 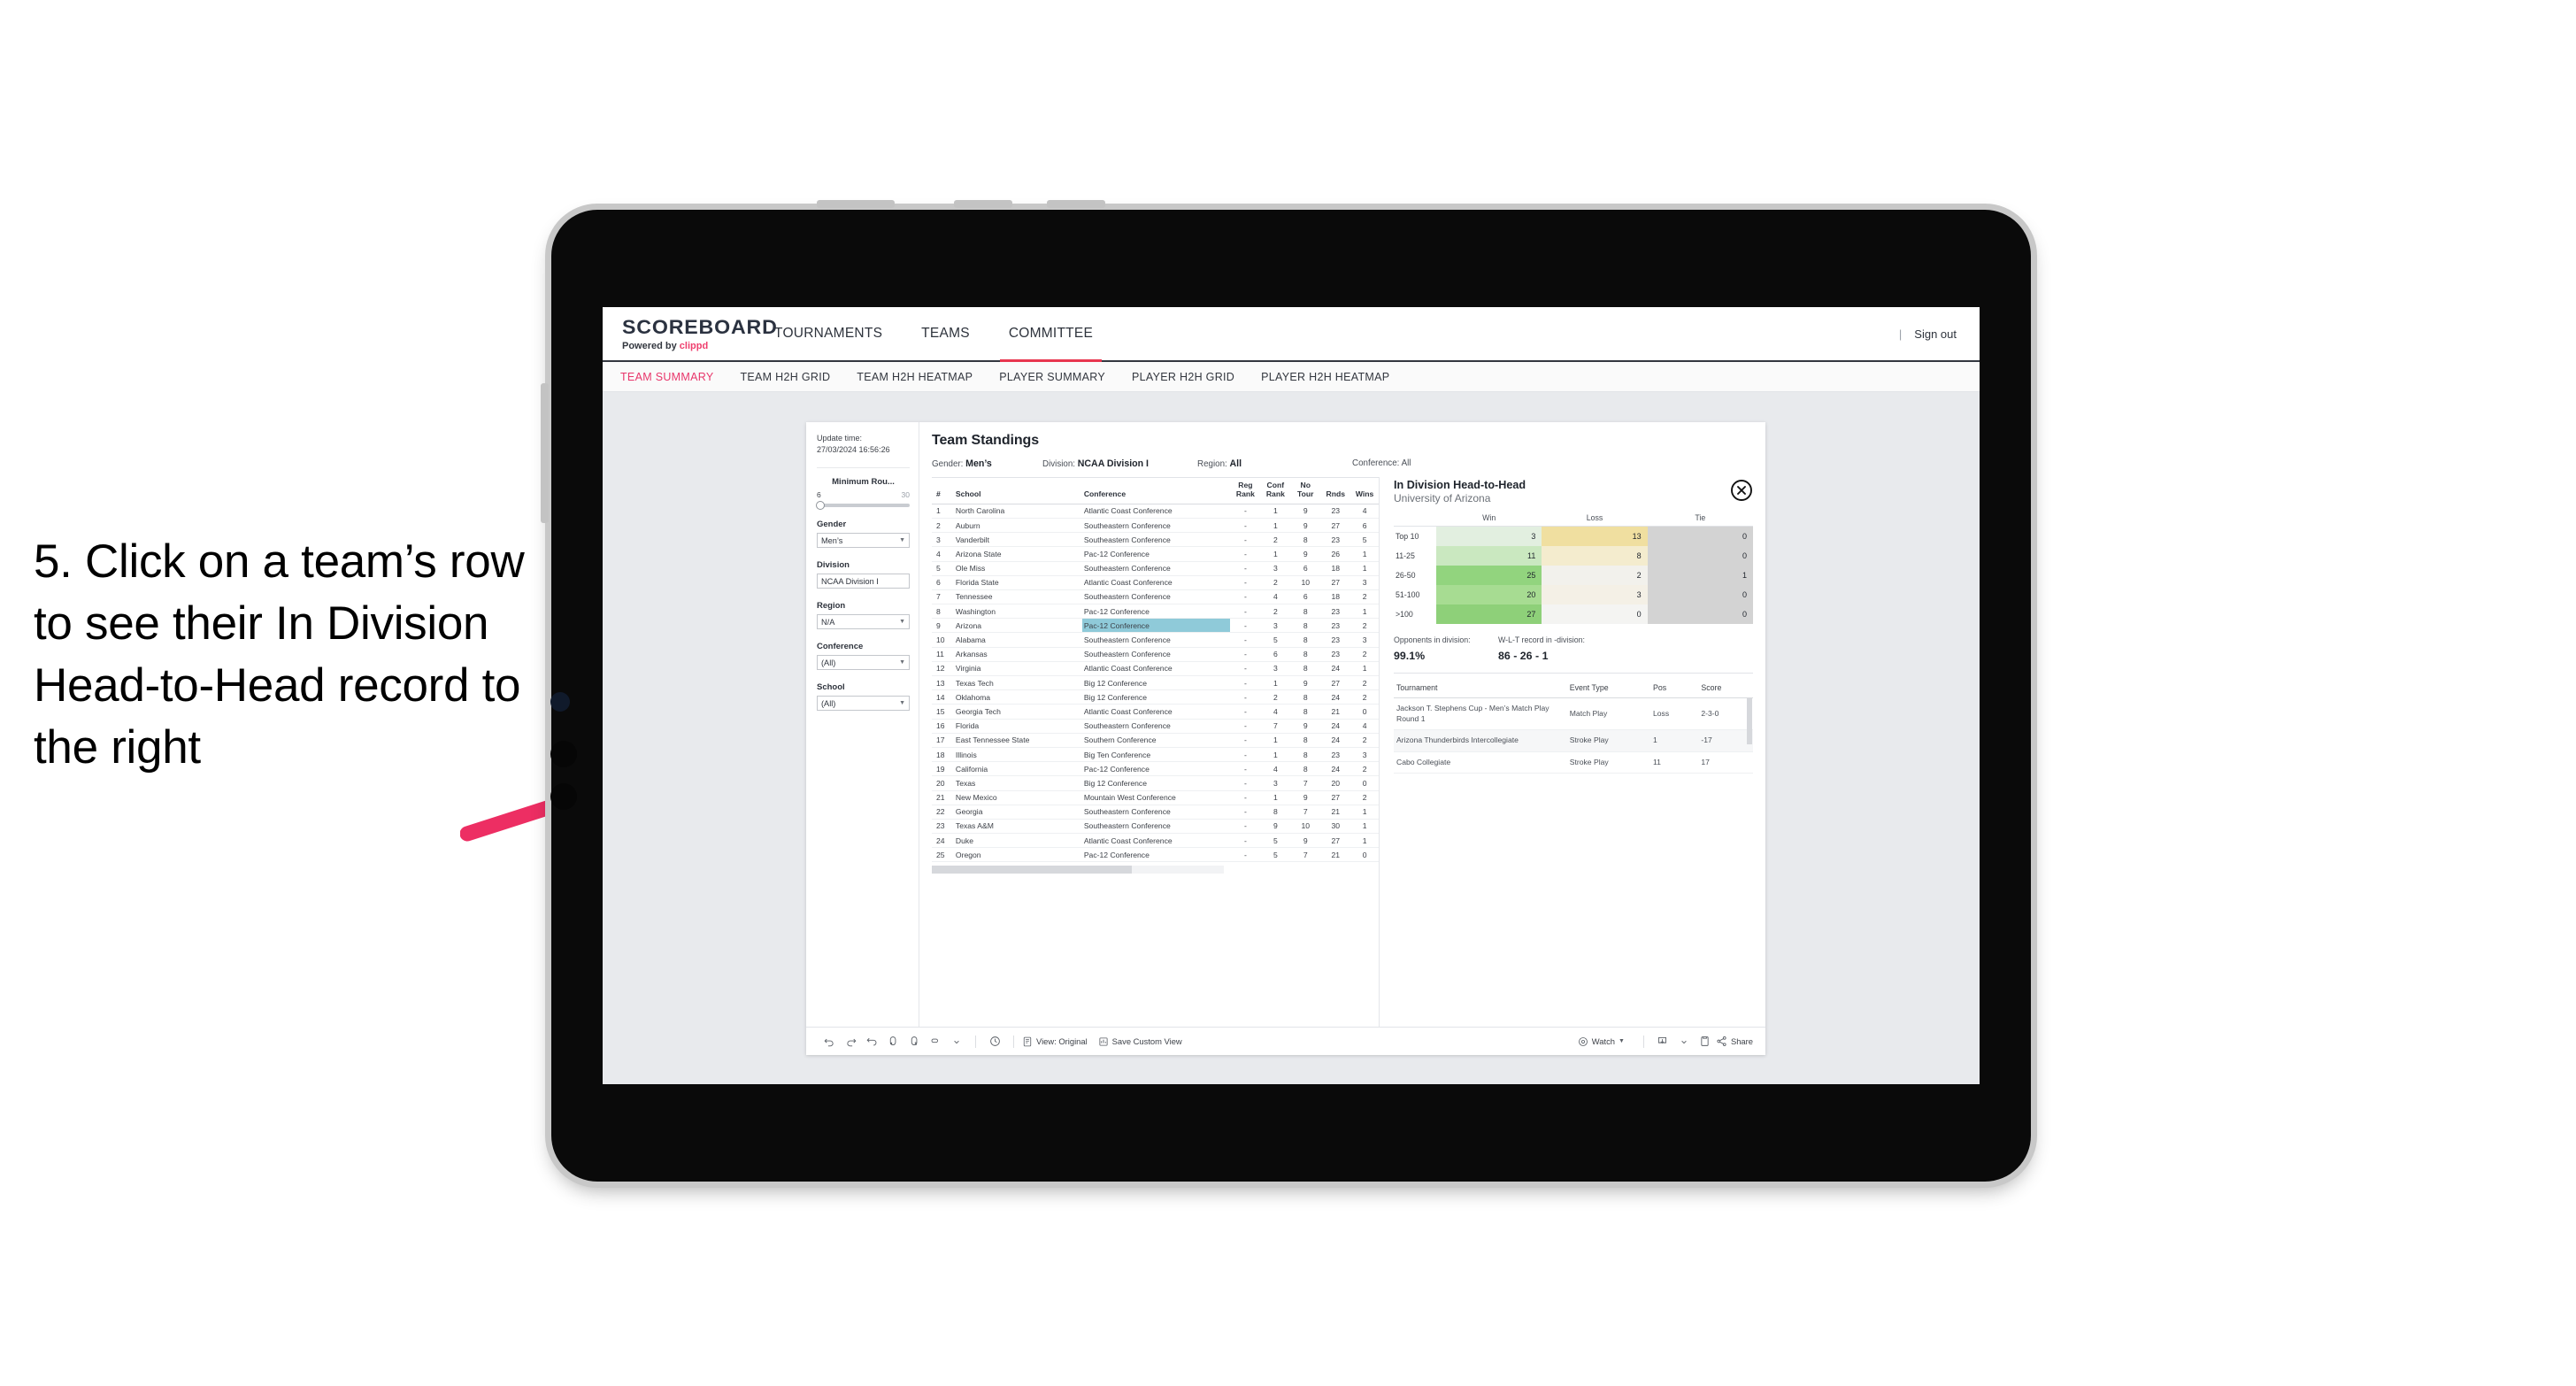 I want to click on school-select: (All) ▼, so click(x=863, y=704).